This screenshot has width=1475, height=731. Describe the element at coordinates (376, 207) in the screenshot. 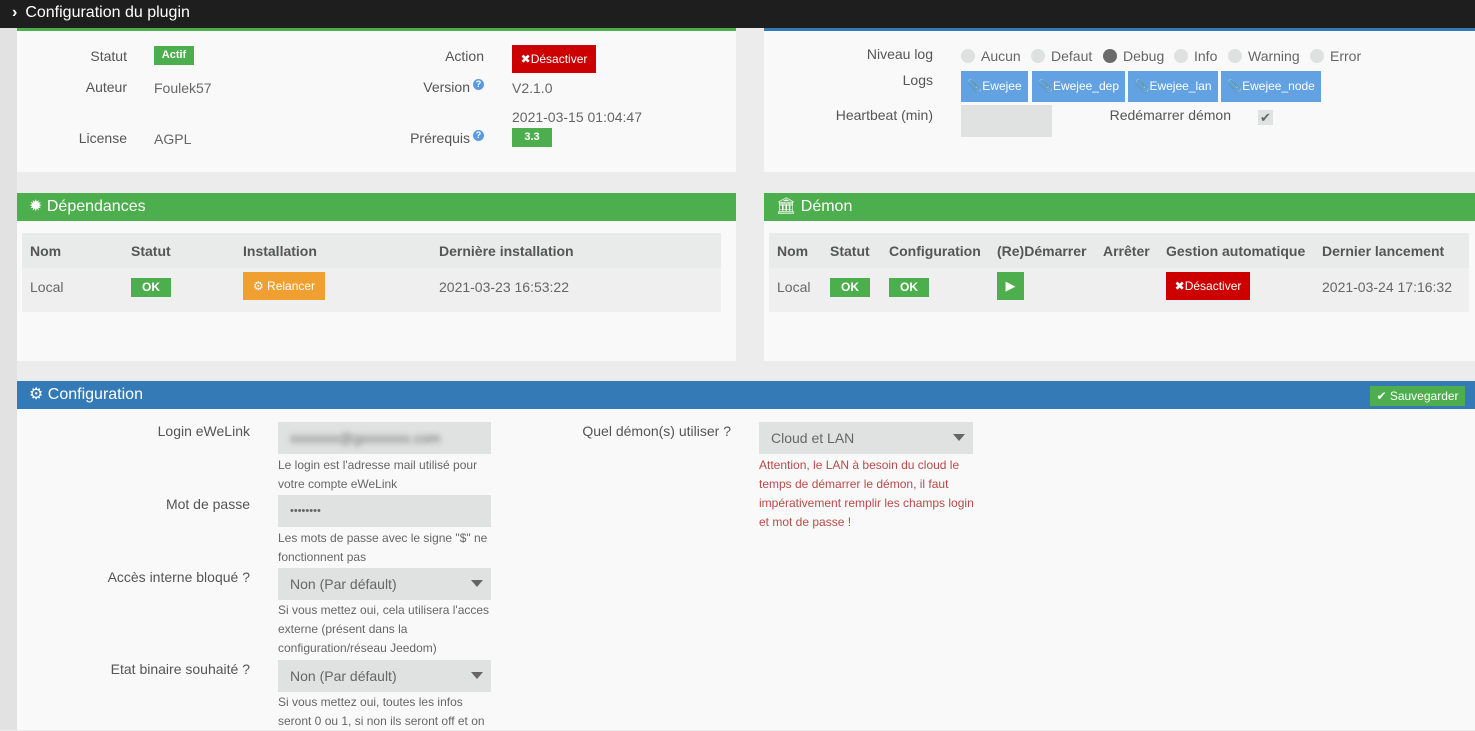

I see `dependances-header: ✹ Dépendances` at that location.